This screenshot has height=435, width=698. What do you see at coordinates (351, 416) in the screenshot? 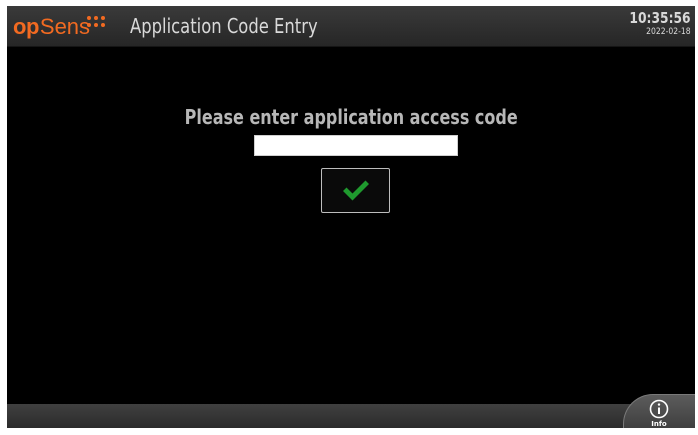
I see `bottom-bar` at bounding box center [351, 416].